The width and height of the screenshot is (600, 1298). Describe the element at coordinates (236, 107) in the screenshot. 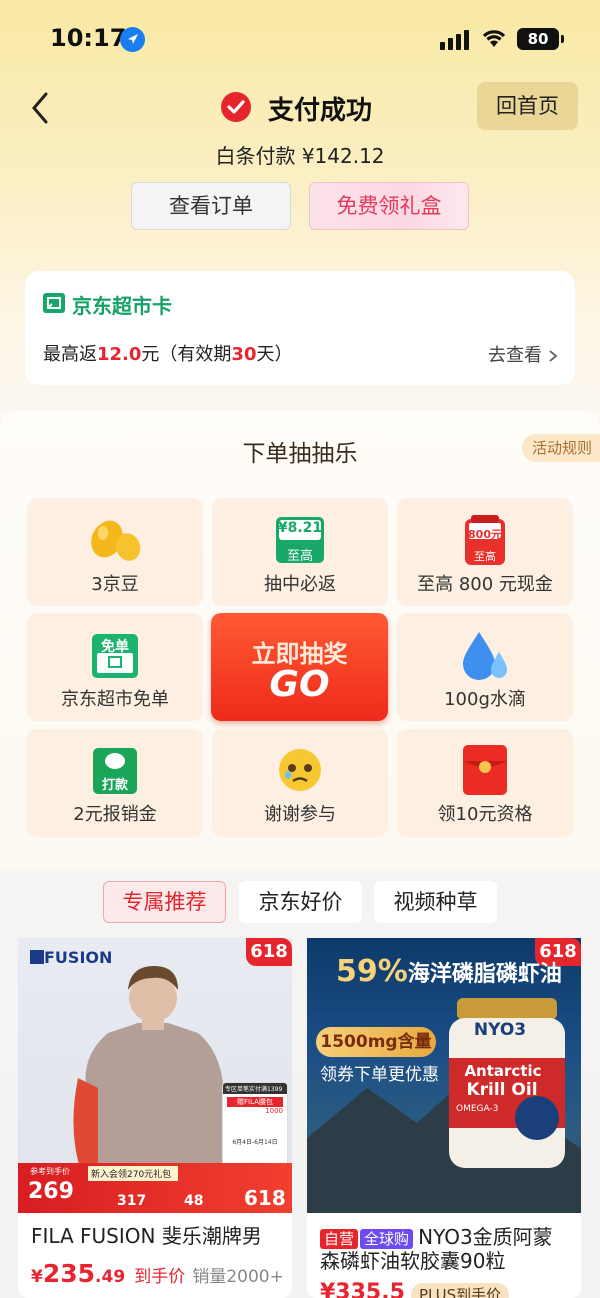

I see `success-check-icon` at that location.